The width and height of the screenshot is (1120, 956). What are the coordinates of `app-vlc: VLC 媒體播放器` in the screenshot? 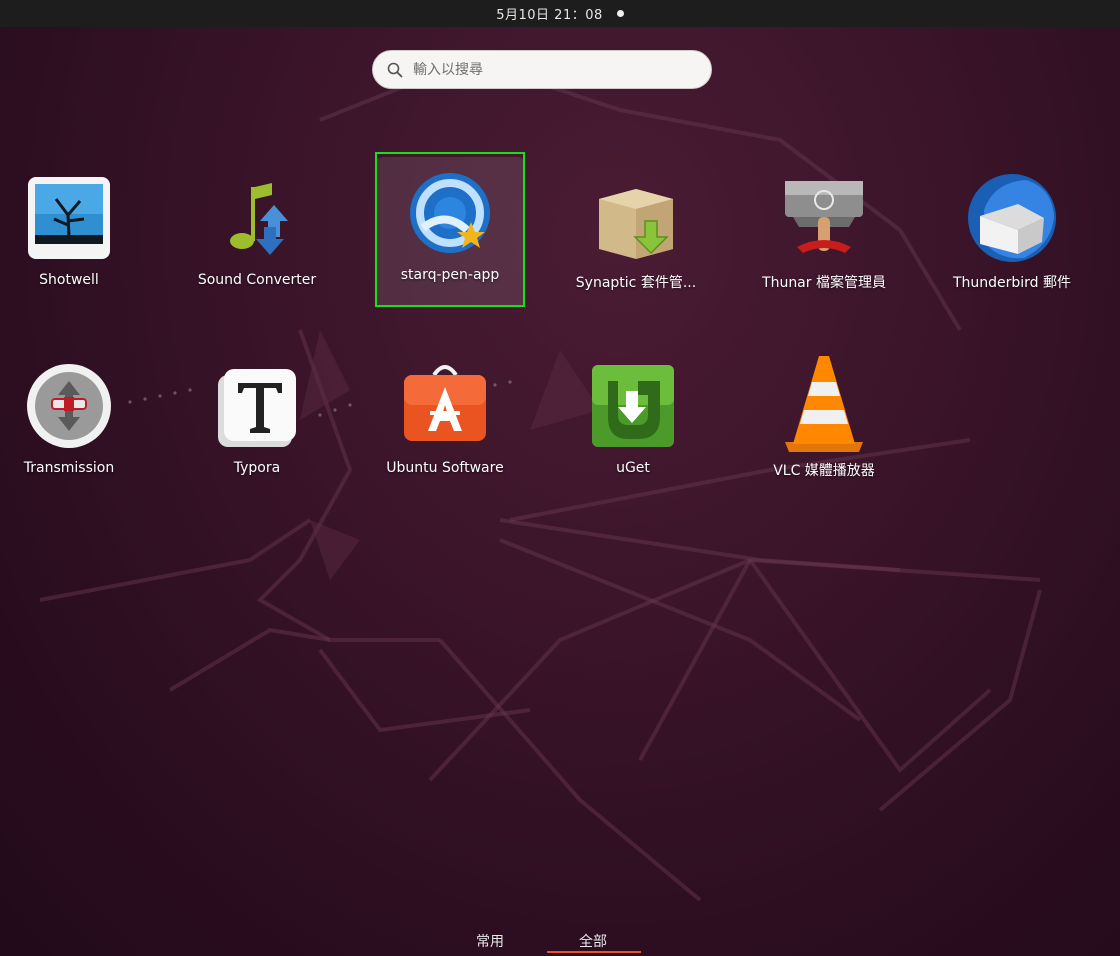 It's located at (824, 432).